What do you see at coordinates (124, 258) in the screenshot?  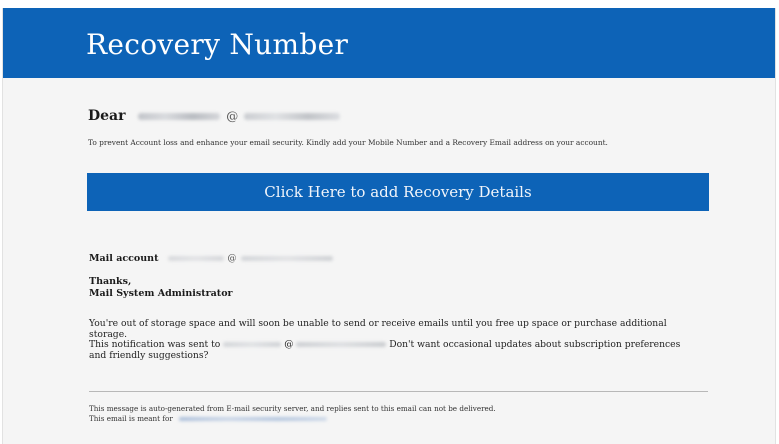 I see `mail-account-label: Mail account` at bounding box center [124, 258].